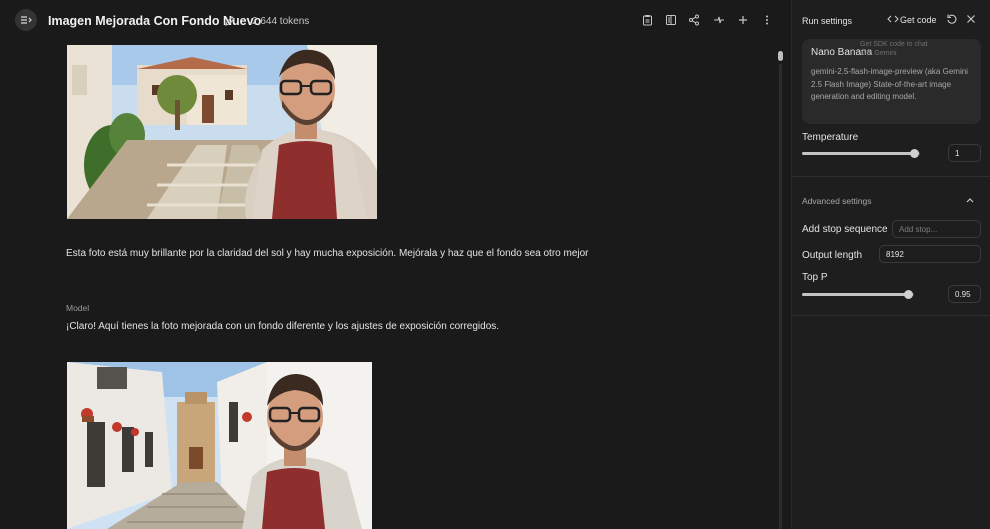 The image size is (990, 529). Describe the element at coordinates (952, 19) in the screenshot. I see `reset-icon` at that location.